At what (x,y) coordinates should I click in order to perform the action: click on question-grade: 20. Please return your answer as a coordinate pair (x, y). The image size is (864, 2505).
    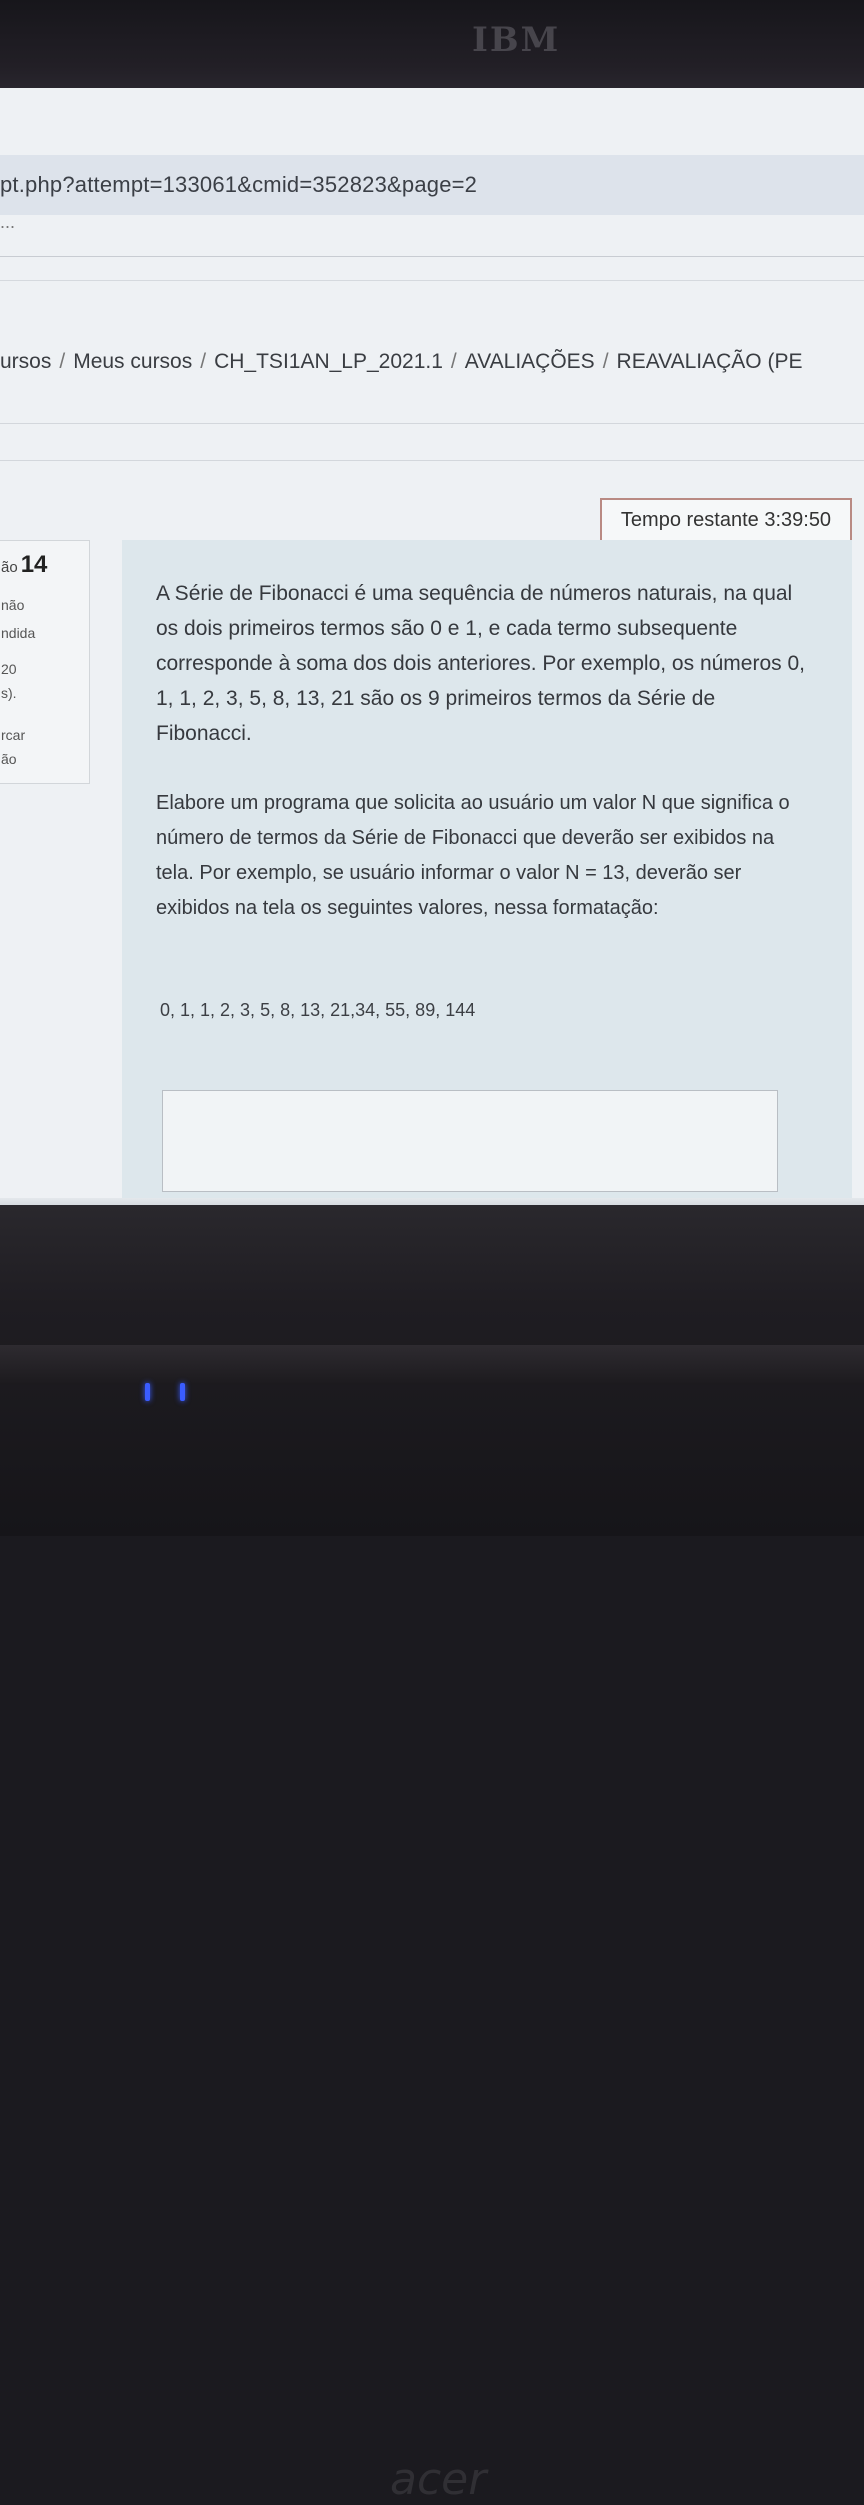
    Looking at the image, I should click on (9, 669).